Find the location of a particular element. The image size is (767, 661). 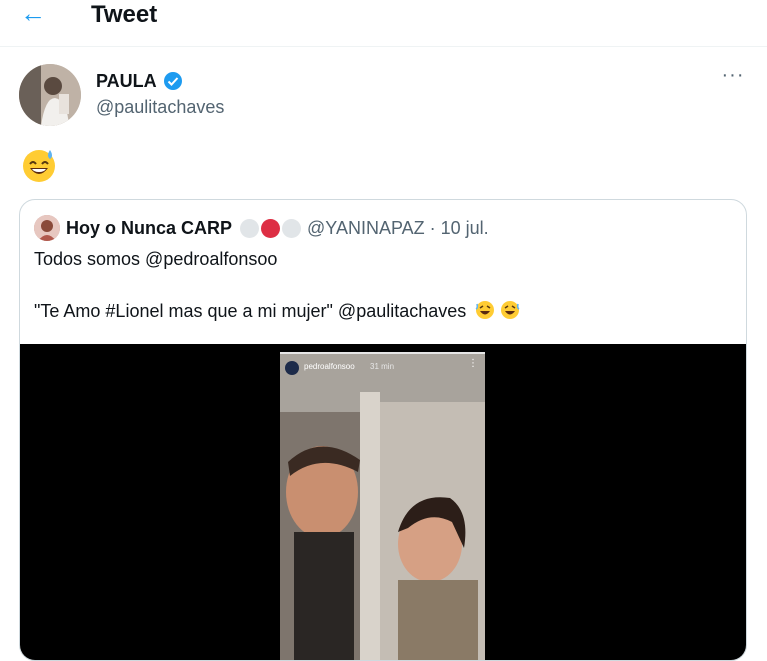

story-frame: pedroalfonsoo 31 min ⋮ is located at coordinates (382, 506).